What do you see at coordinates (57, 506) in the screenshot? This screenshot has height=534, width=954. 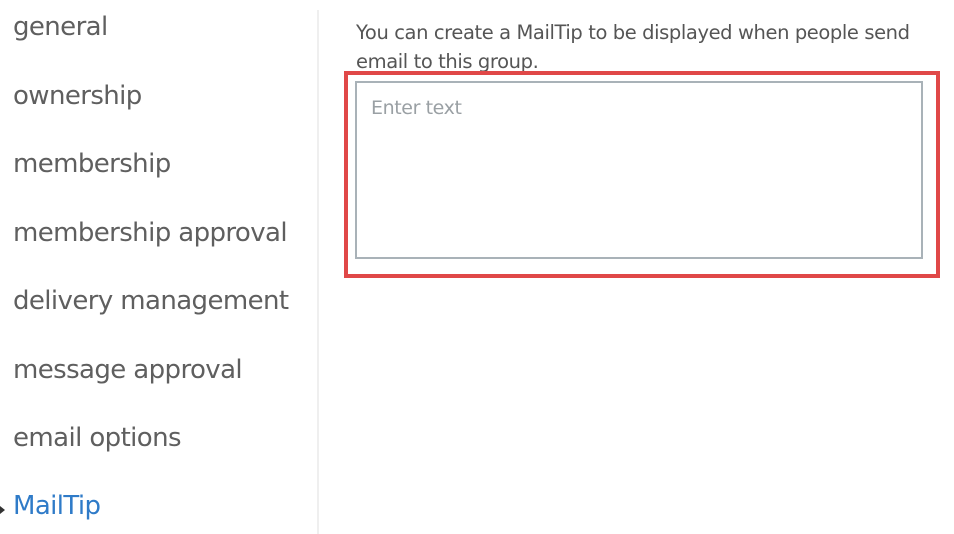 I see `nav-item-mailtip: MailTip` at bounding box center [57, 506].